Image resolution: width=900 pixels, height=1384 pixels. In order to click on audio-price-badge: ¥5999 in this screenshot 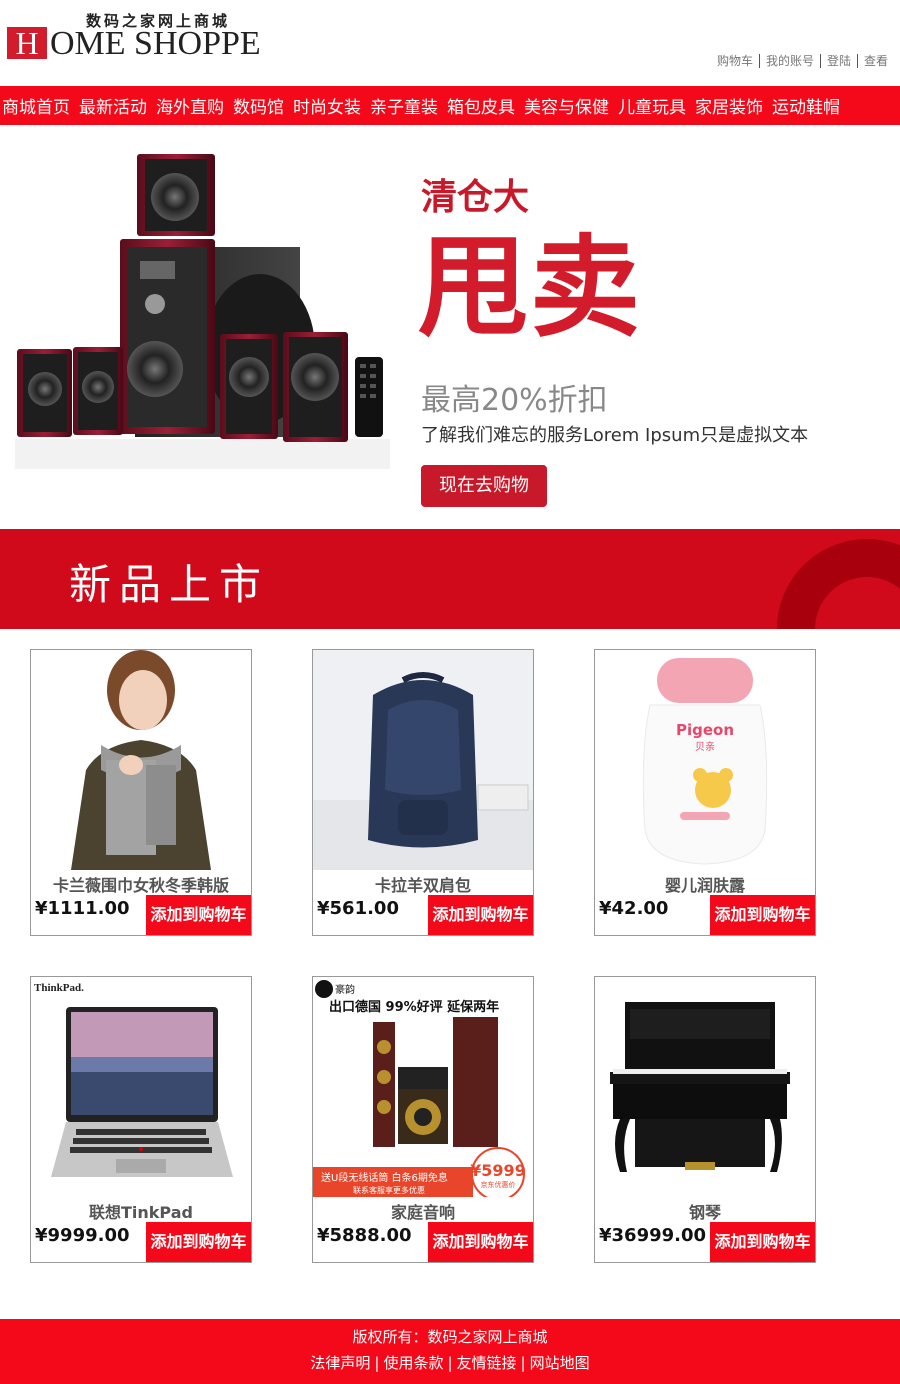, I will do `click(498, 1170)`.